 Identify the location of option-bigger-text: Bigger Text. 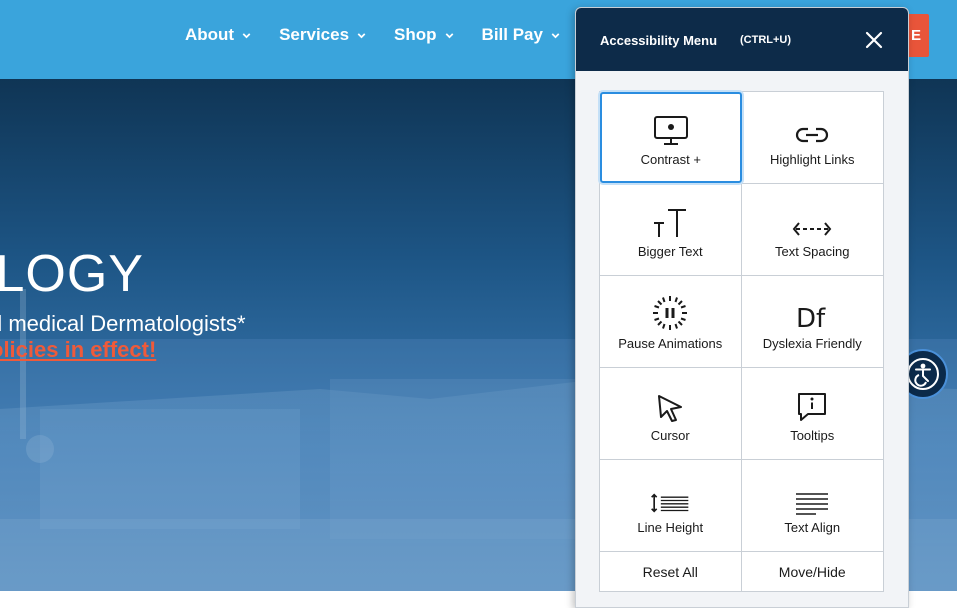
(671, 229).